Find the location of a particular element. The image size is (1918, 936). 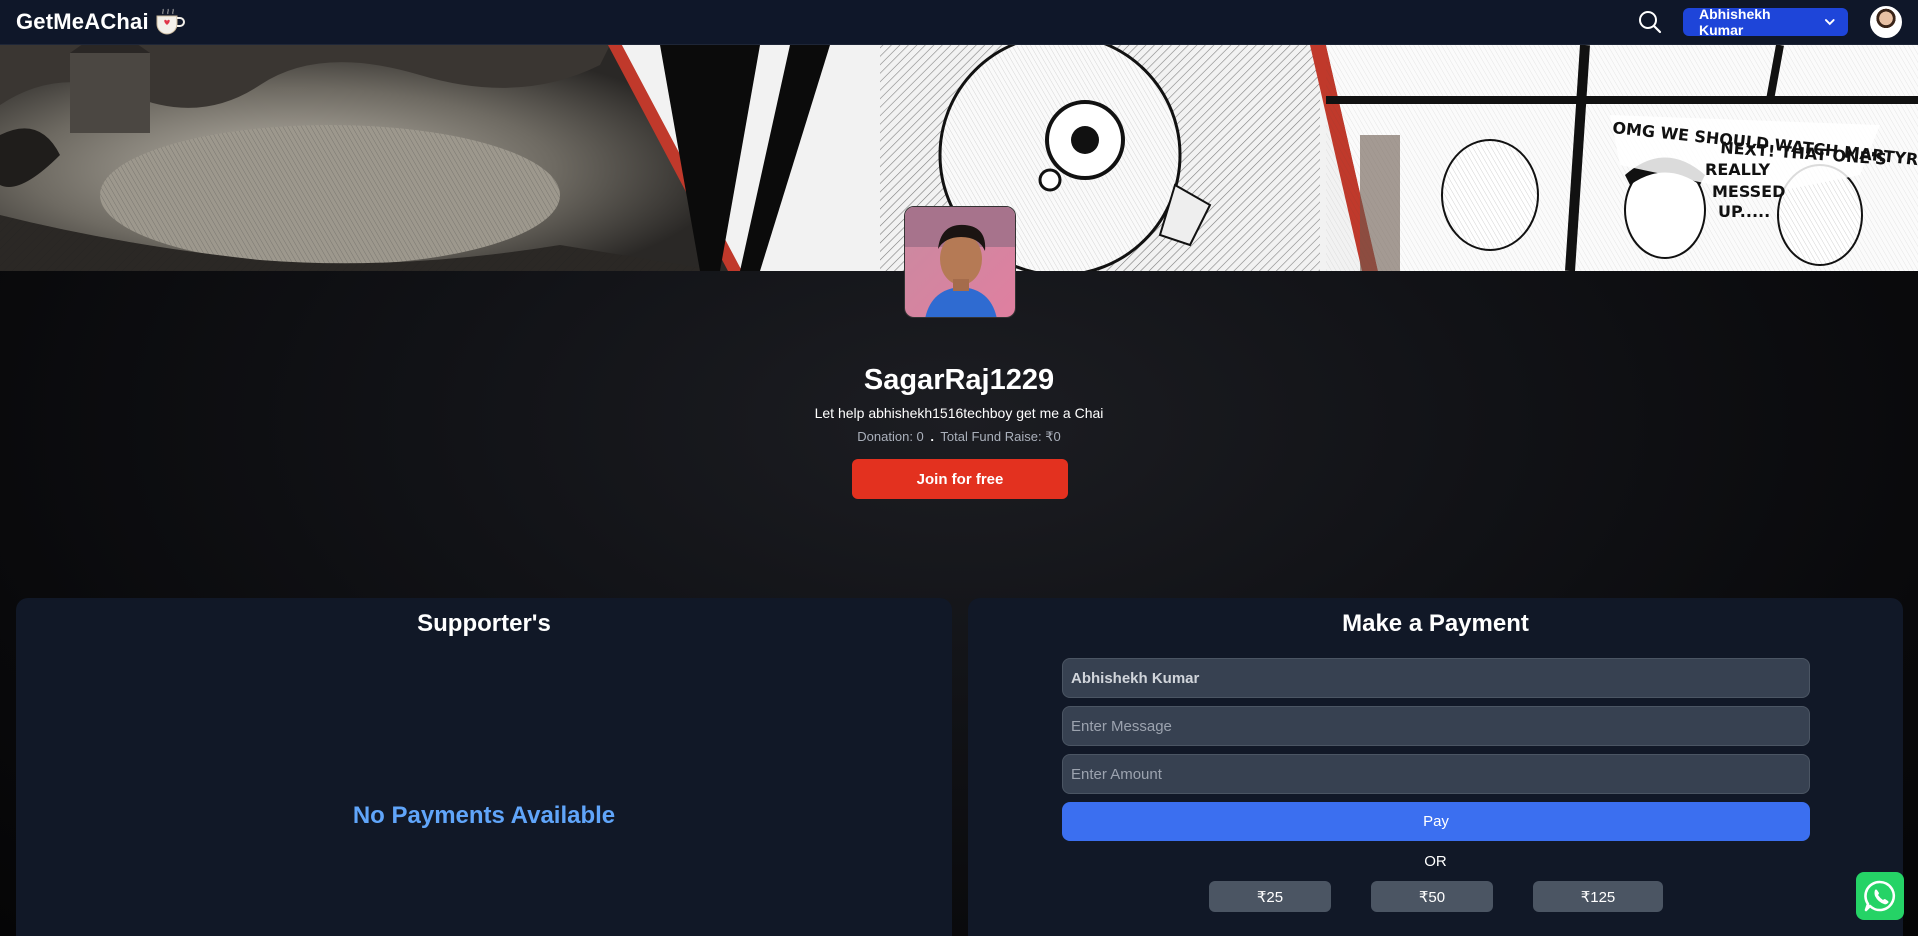

brand-name: GetMeAChai is located at coordinates (82, 22).